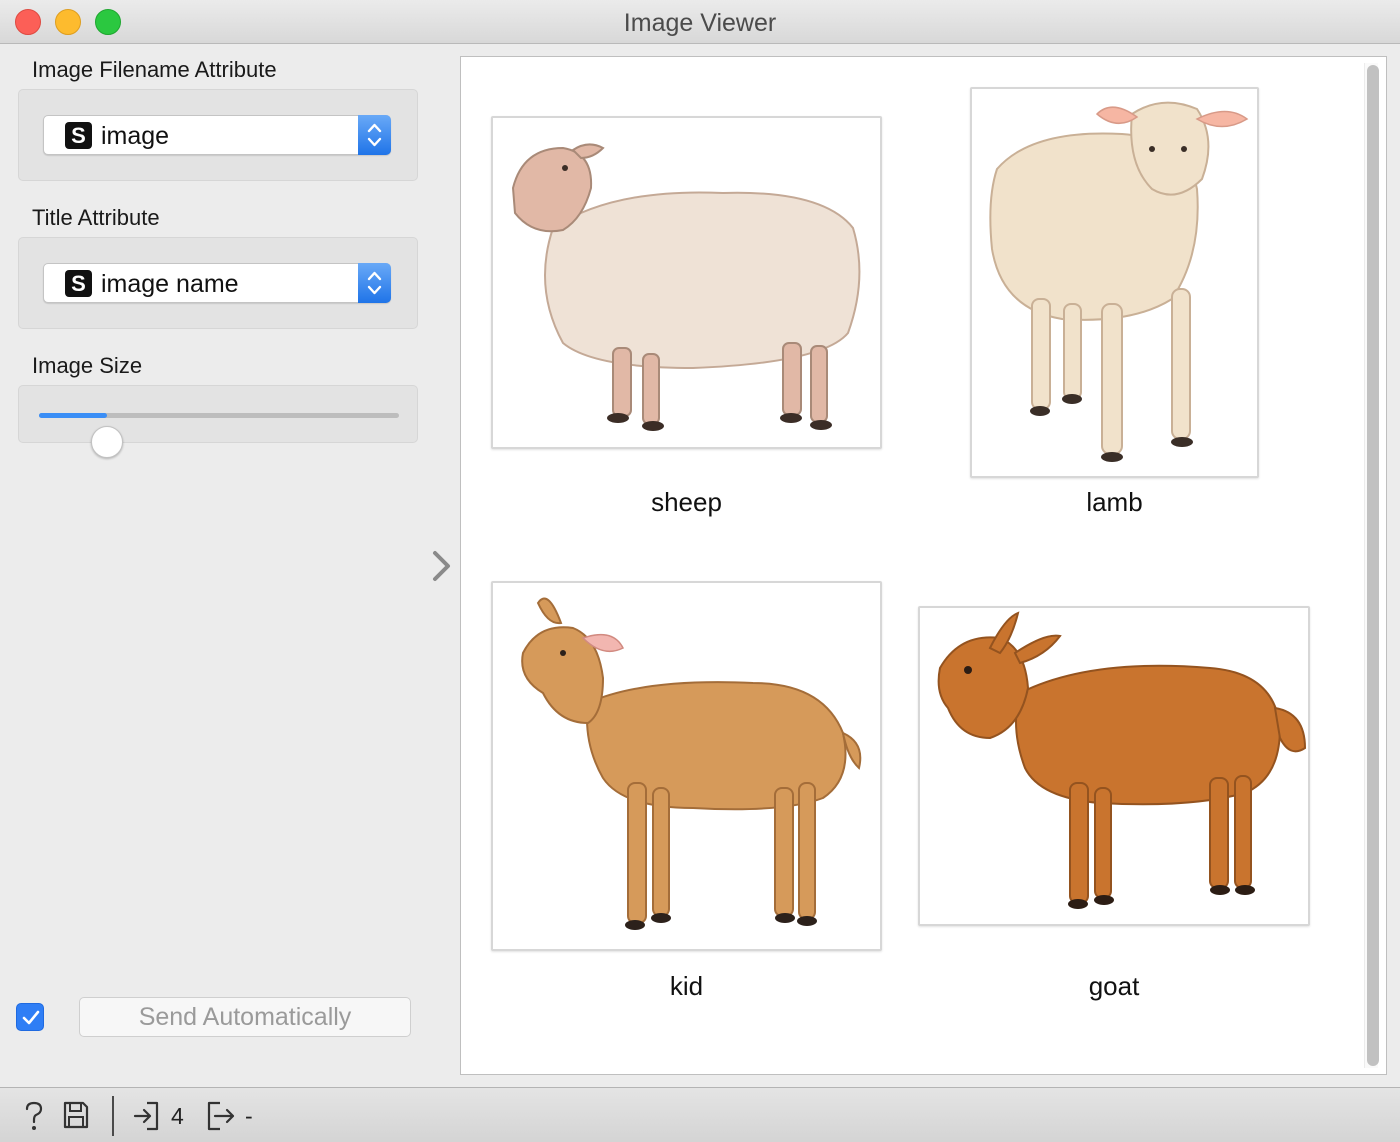  I want to click on save-icon, so click(76, 1117).